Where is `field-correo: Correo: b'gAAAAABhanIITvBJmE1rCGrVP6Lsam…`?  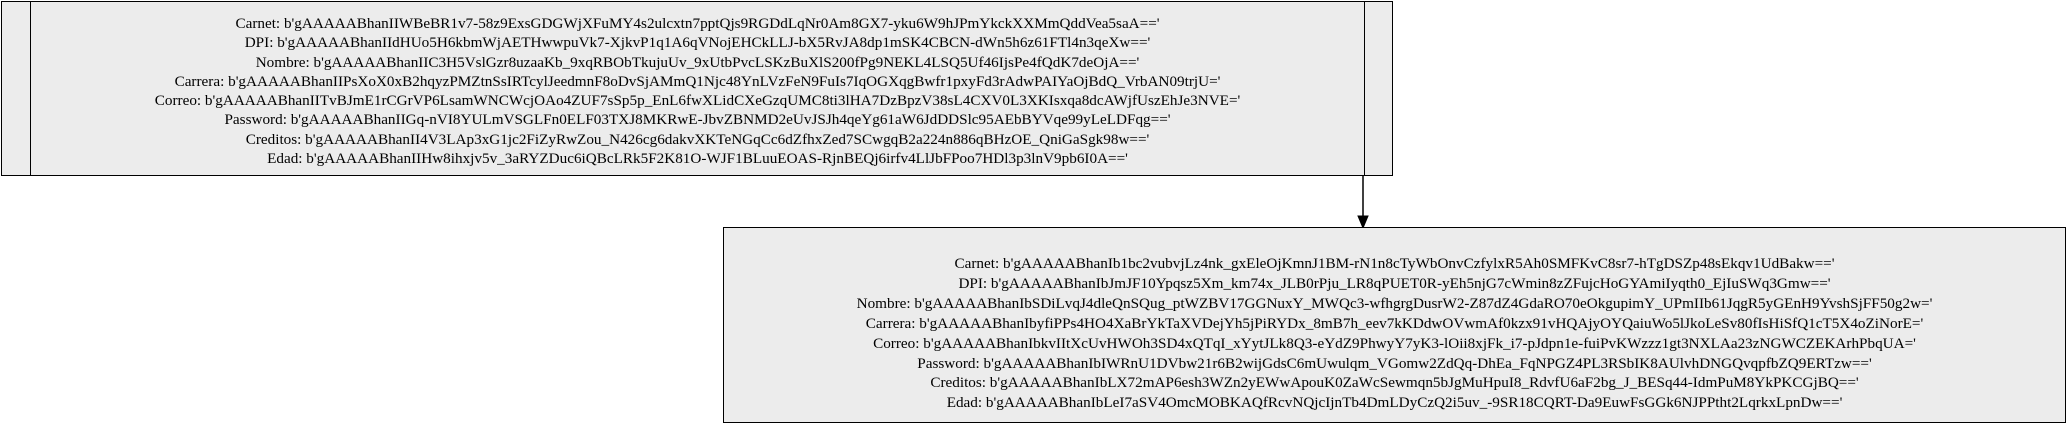 field-correo: Correo: b'gAAAAABhanIITvBJmE1rCGrVP6Lsam… is located at coordinates (697, 101).